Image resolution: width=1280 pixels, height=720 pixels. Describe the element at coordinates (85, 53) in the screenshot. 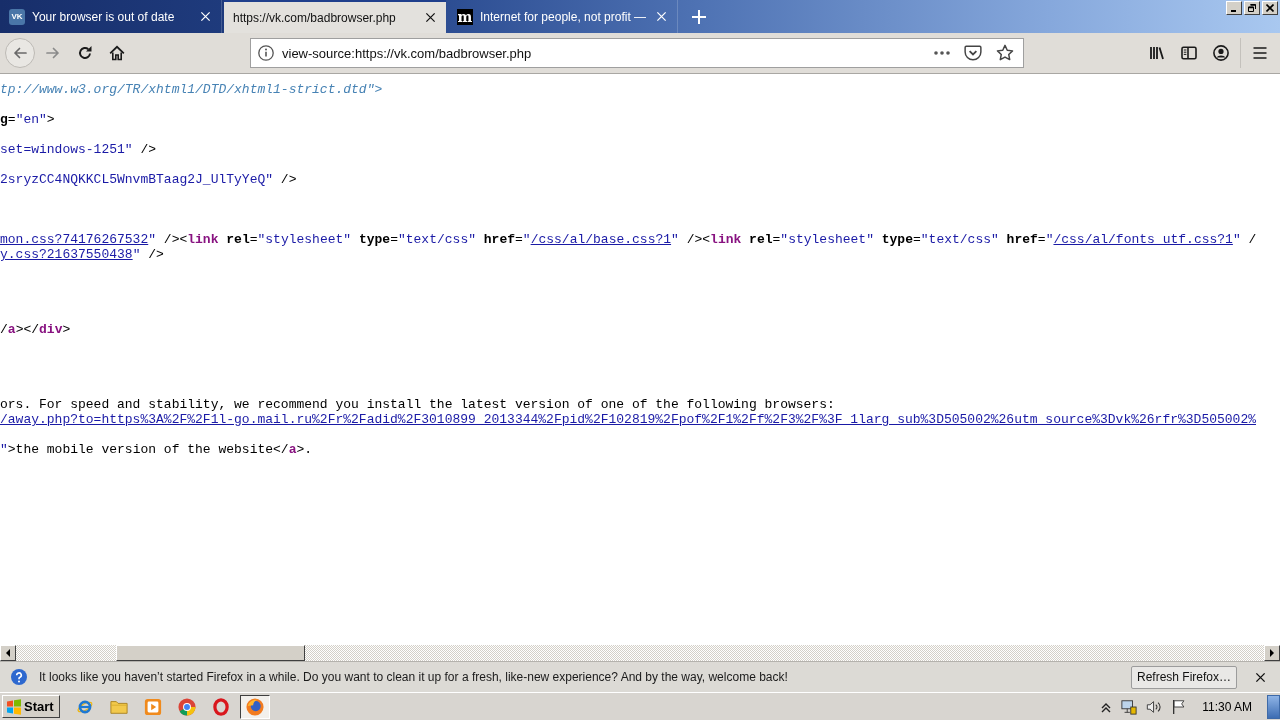

I see `reload-icon` at that location.